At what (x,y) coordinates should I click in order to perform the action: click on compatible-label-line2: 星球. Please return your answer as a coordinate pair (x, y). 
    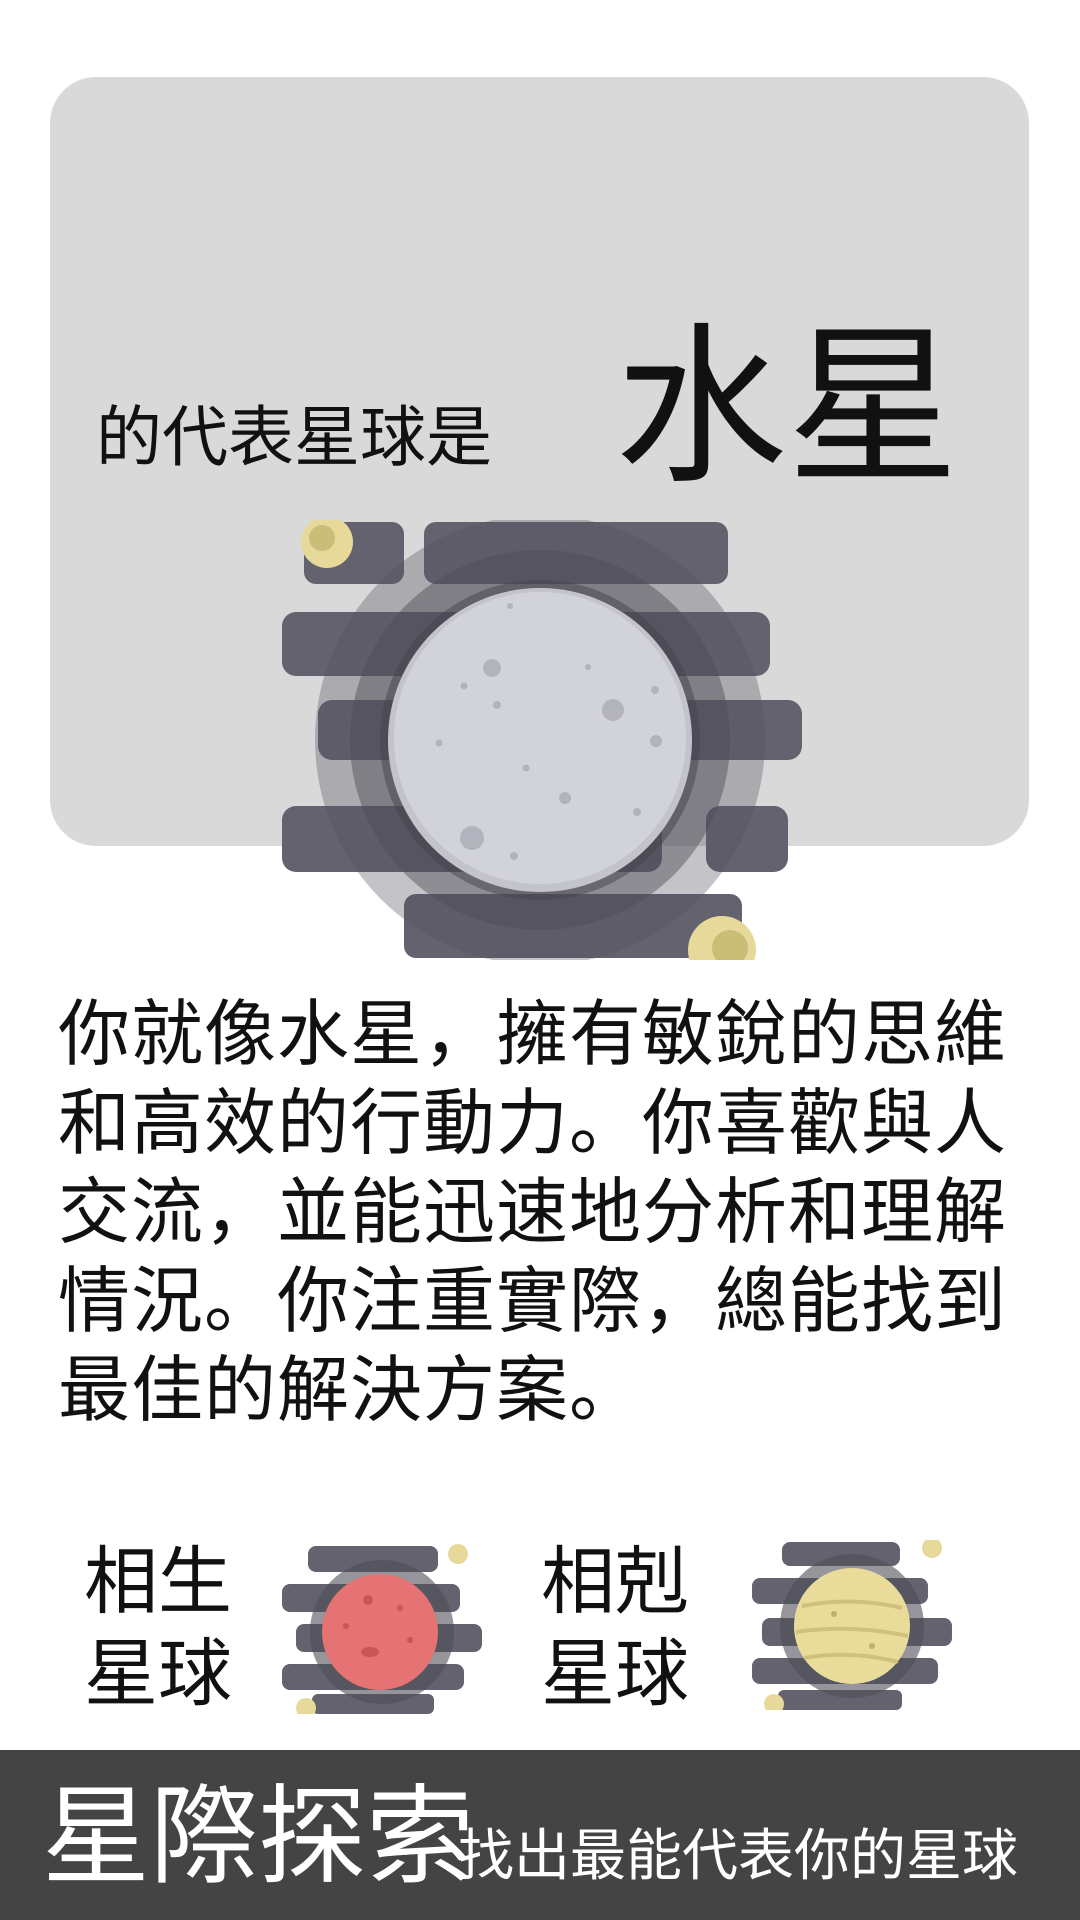
    Looking at the image, I should click on (158, 1674).